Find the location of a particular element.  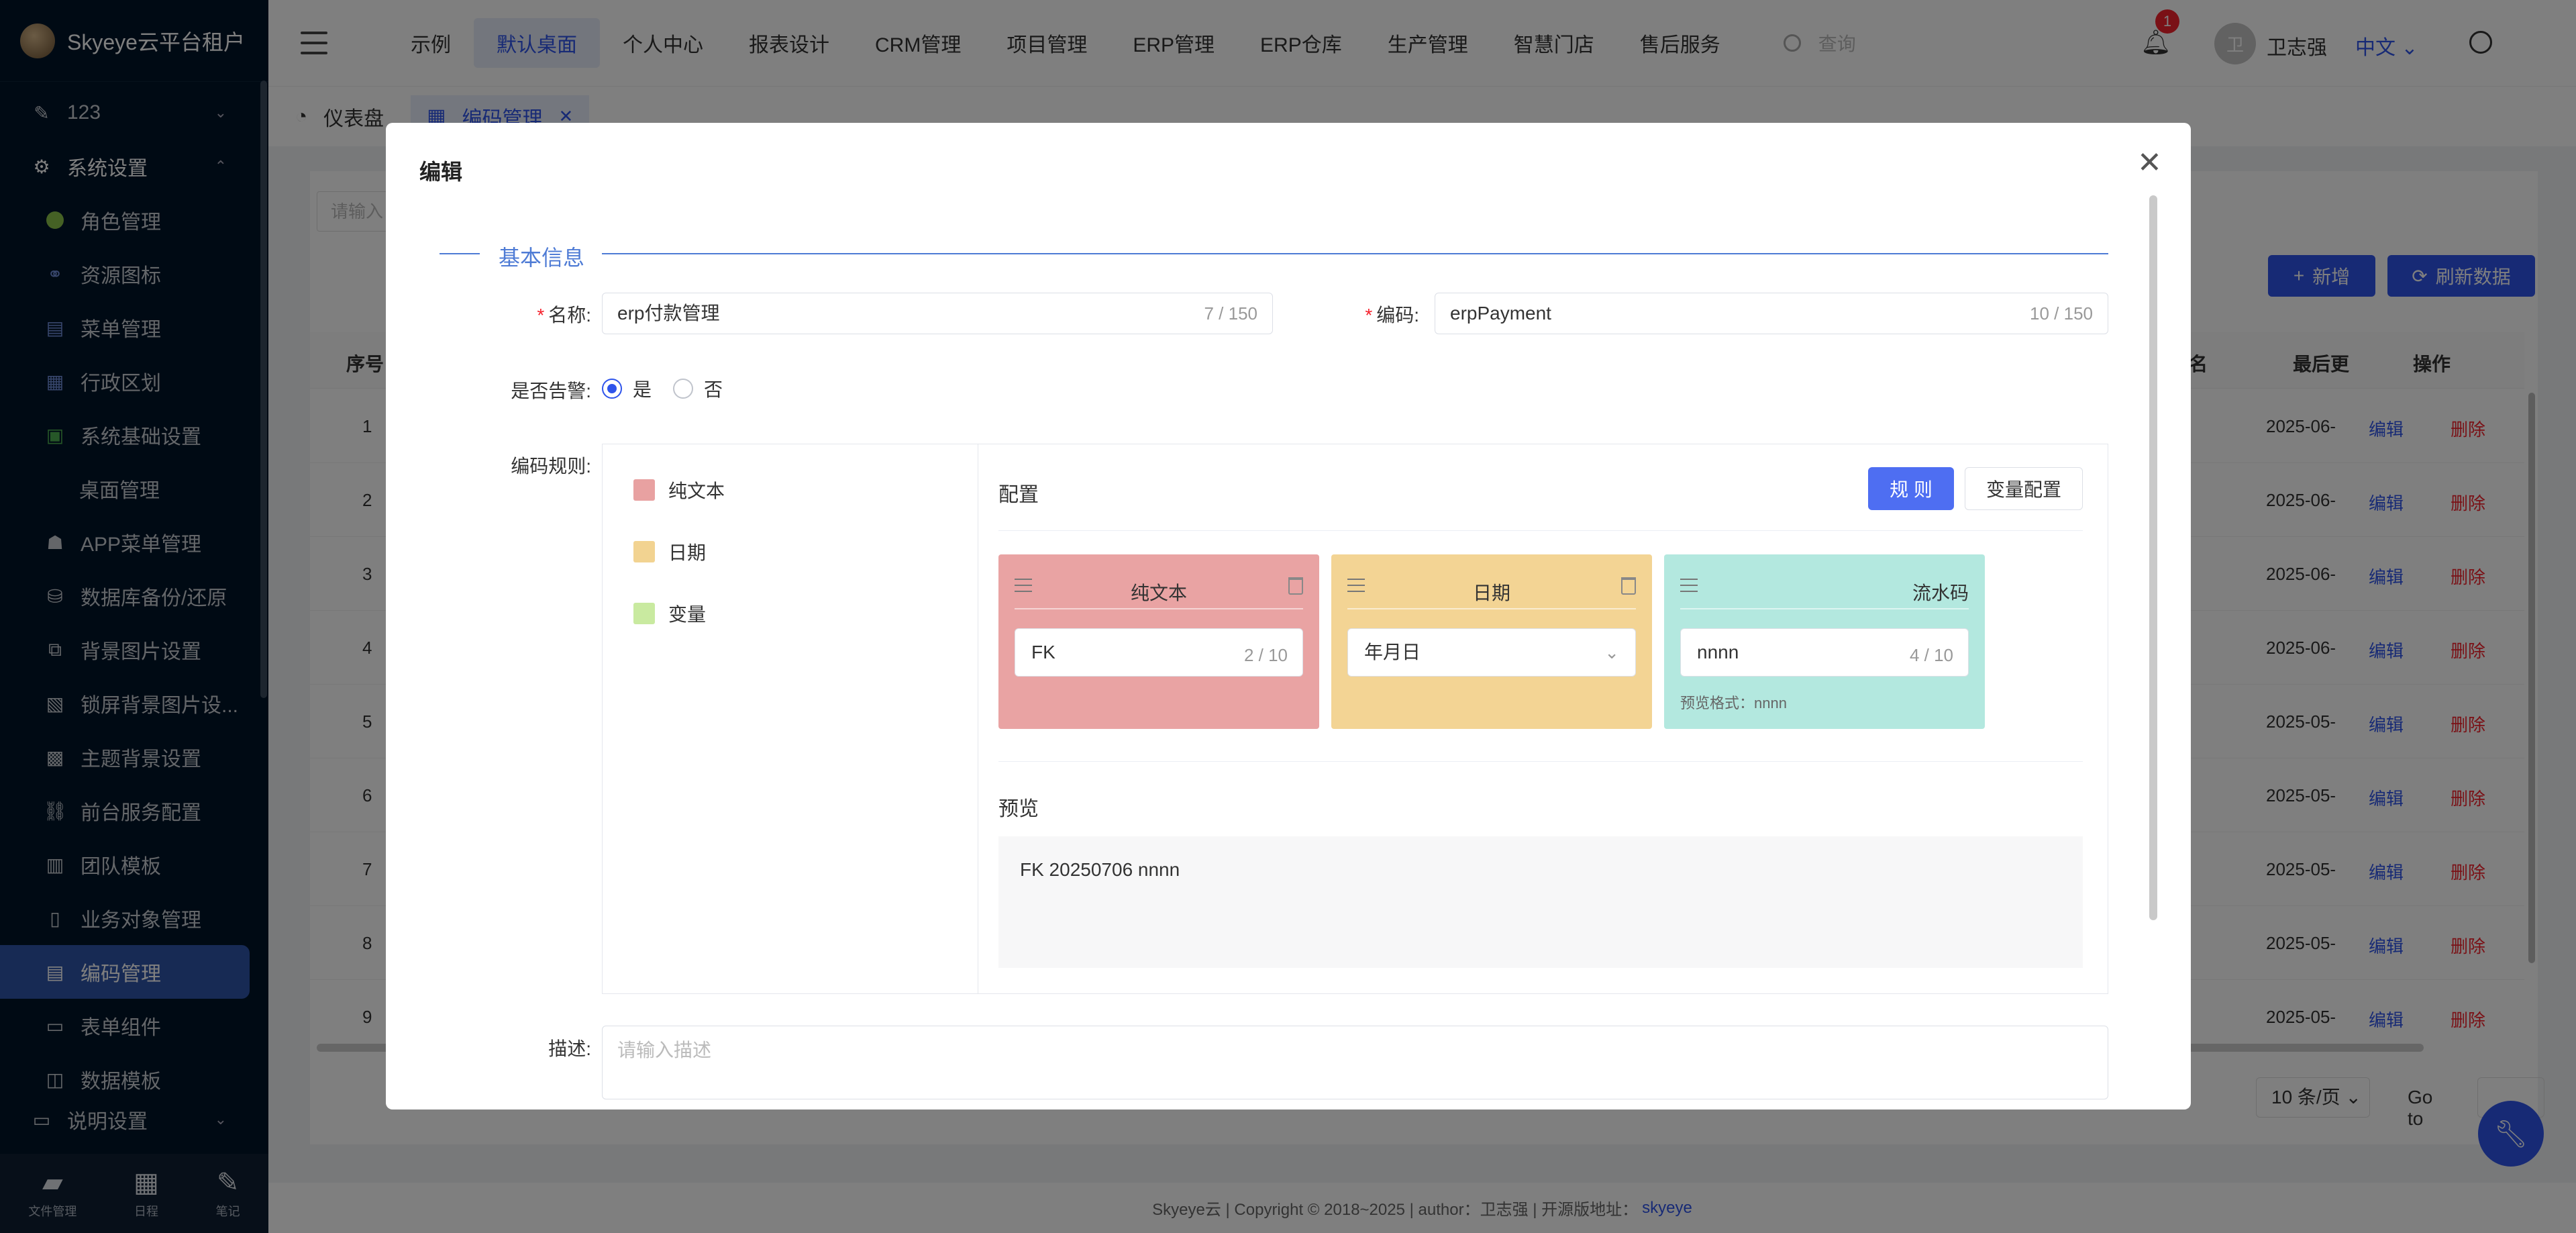

chevron-down-icon: ⌄ is located at coordinates (1611, 652).